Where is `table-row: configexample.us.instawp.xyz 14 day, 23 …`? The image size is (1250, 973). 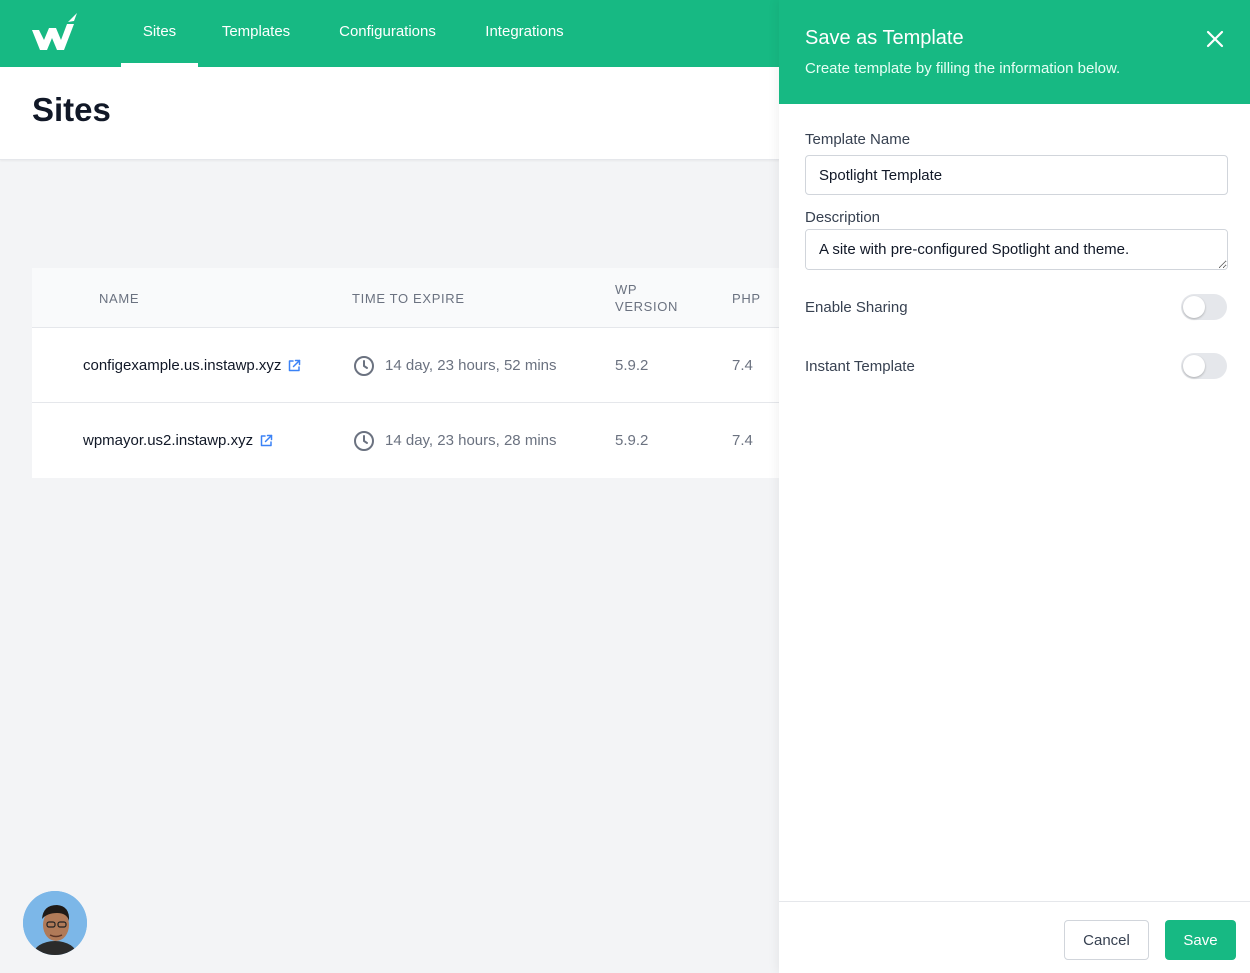
table-row: configexample.us.instawp.xyz 14 day, 23 … is located at coordinates (406, 365).